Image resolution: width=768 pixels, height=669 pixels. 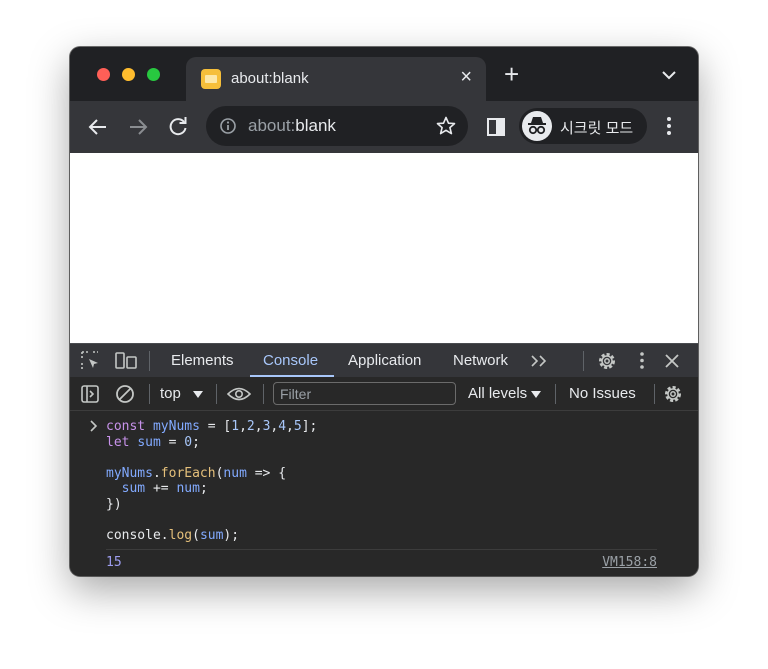 What do you see at coordinates (602, 393) in the screenshot?
I see `issues-counter: No Issues` at bounding box center [602, 393].